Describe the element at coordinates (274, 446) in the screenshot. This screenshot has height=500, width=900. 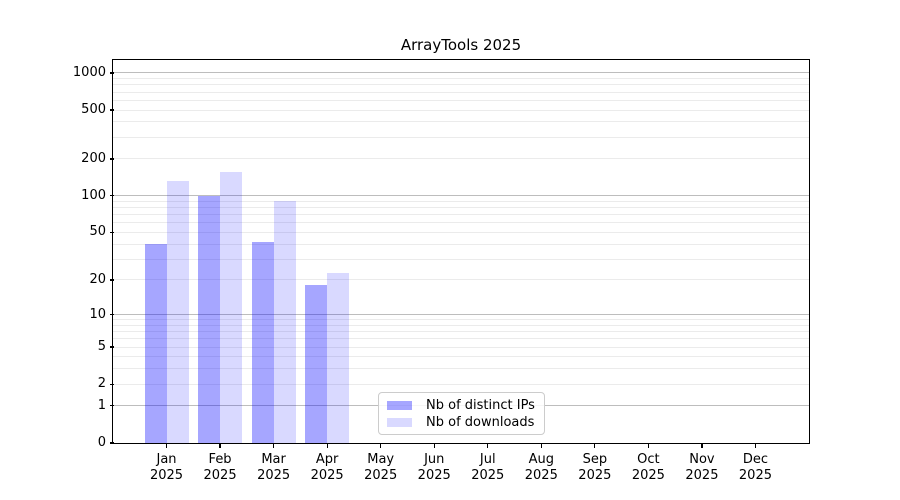
I see `x-tick-mar` at that location.